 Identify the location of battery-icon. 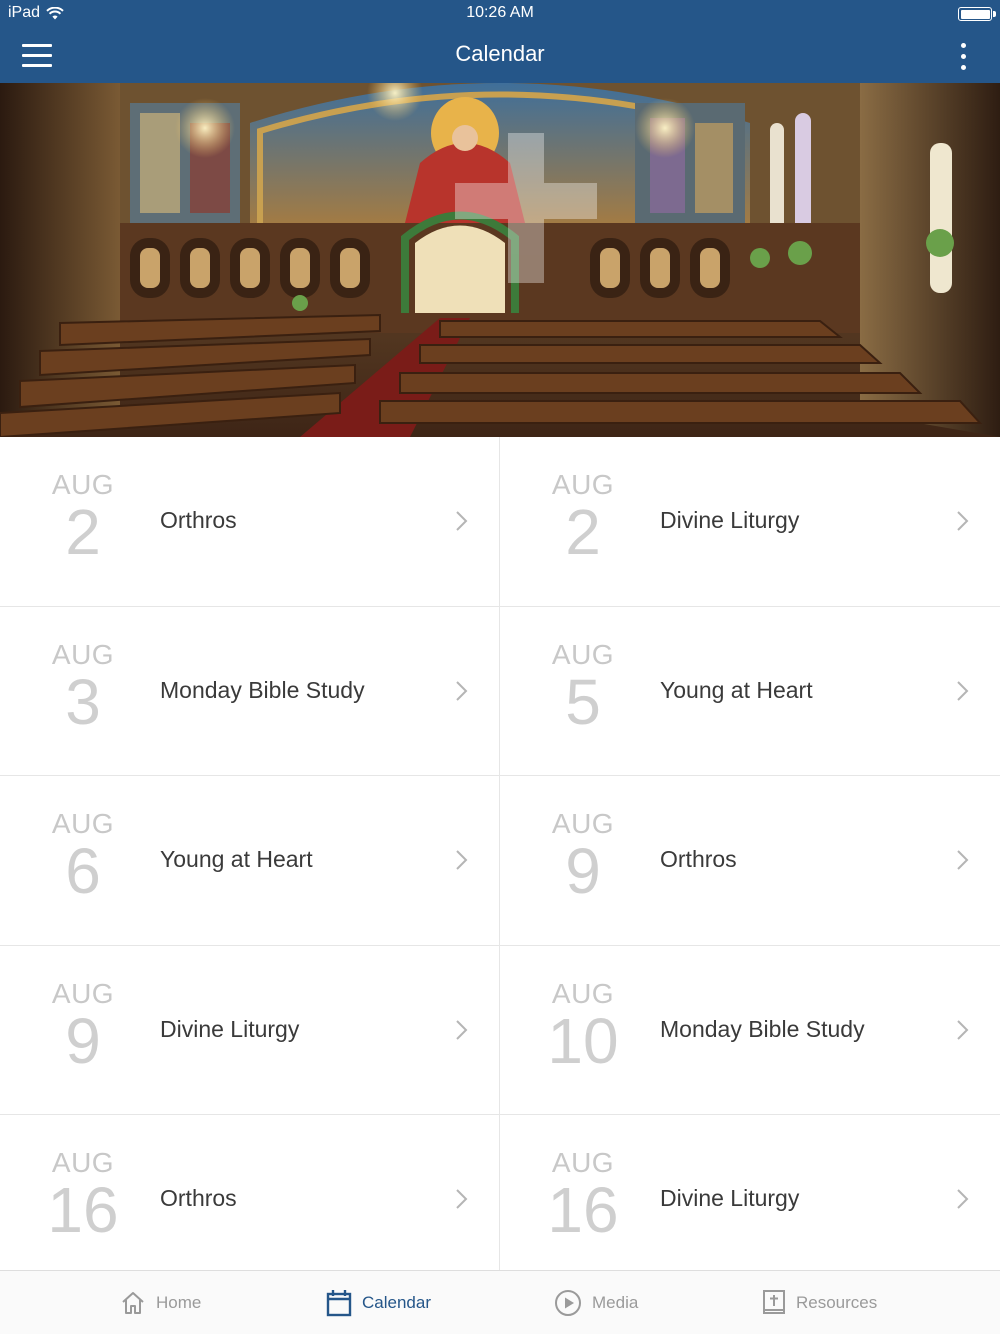
(977, 14).